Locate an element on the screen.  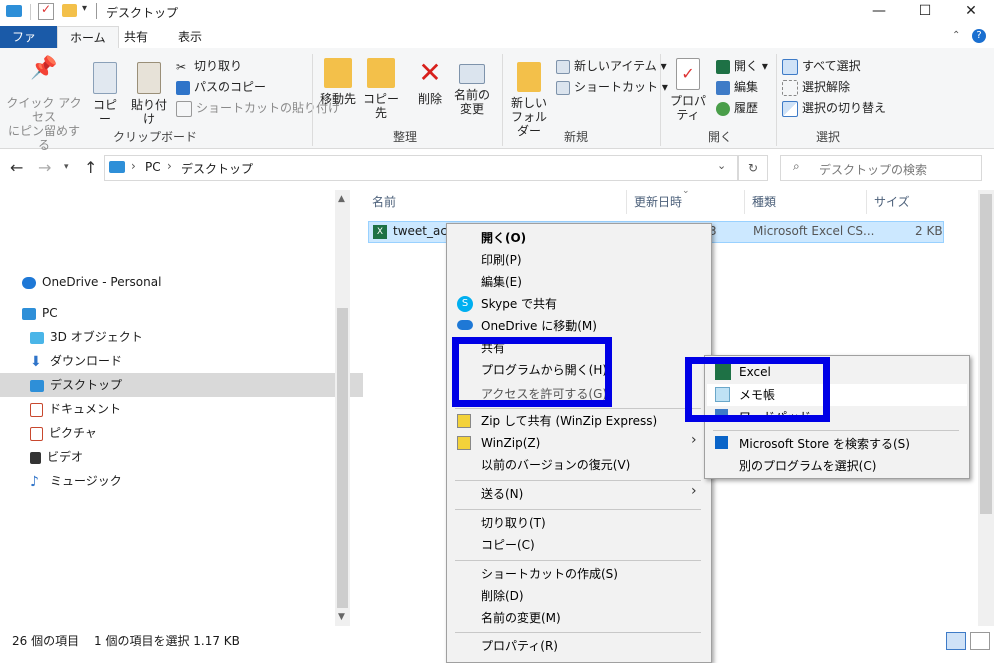
move-to-button: 移動先 is located at coordinates (338, 82).